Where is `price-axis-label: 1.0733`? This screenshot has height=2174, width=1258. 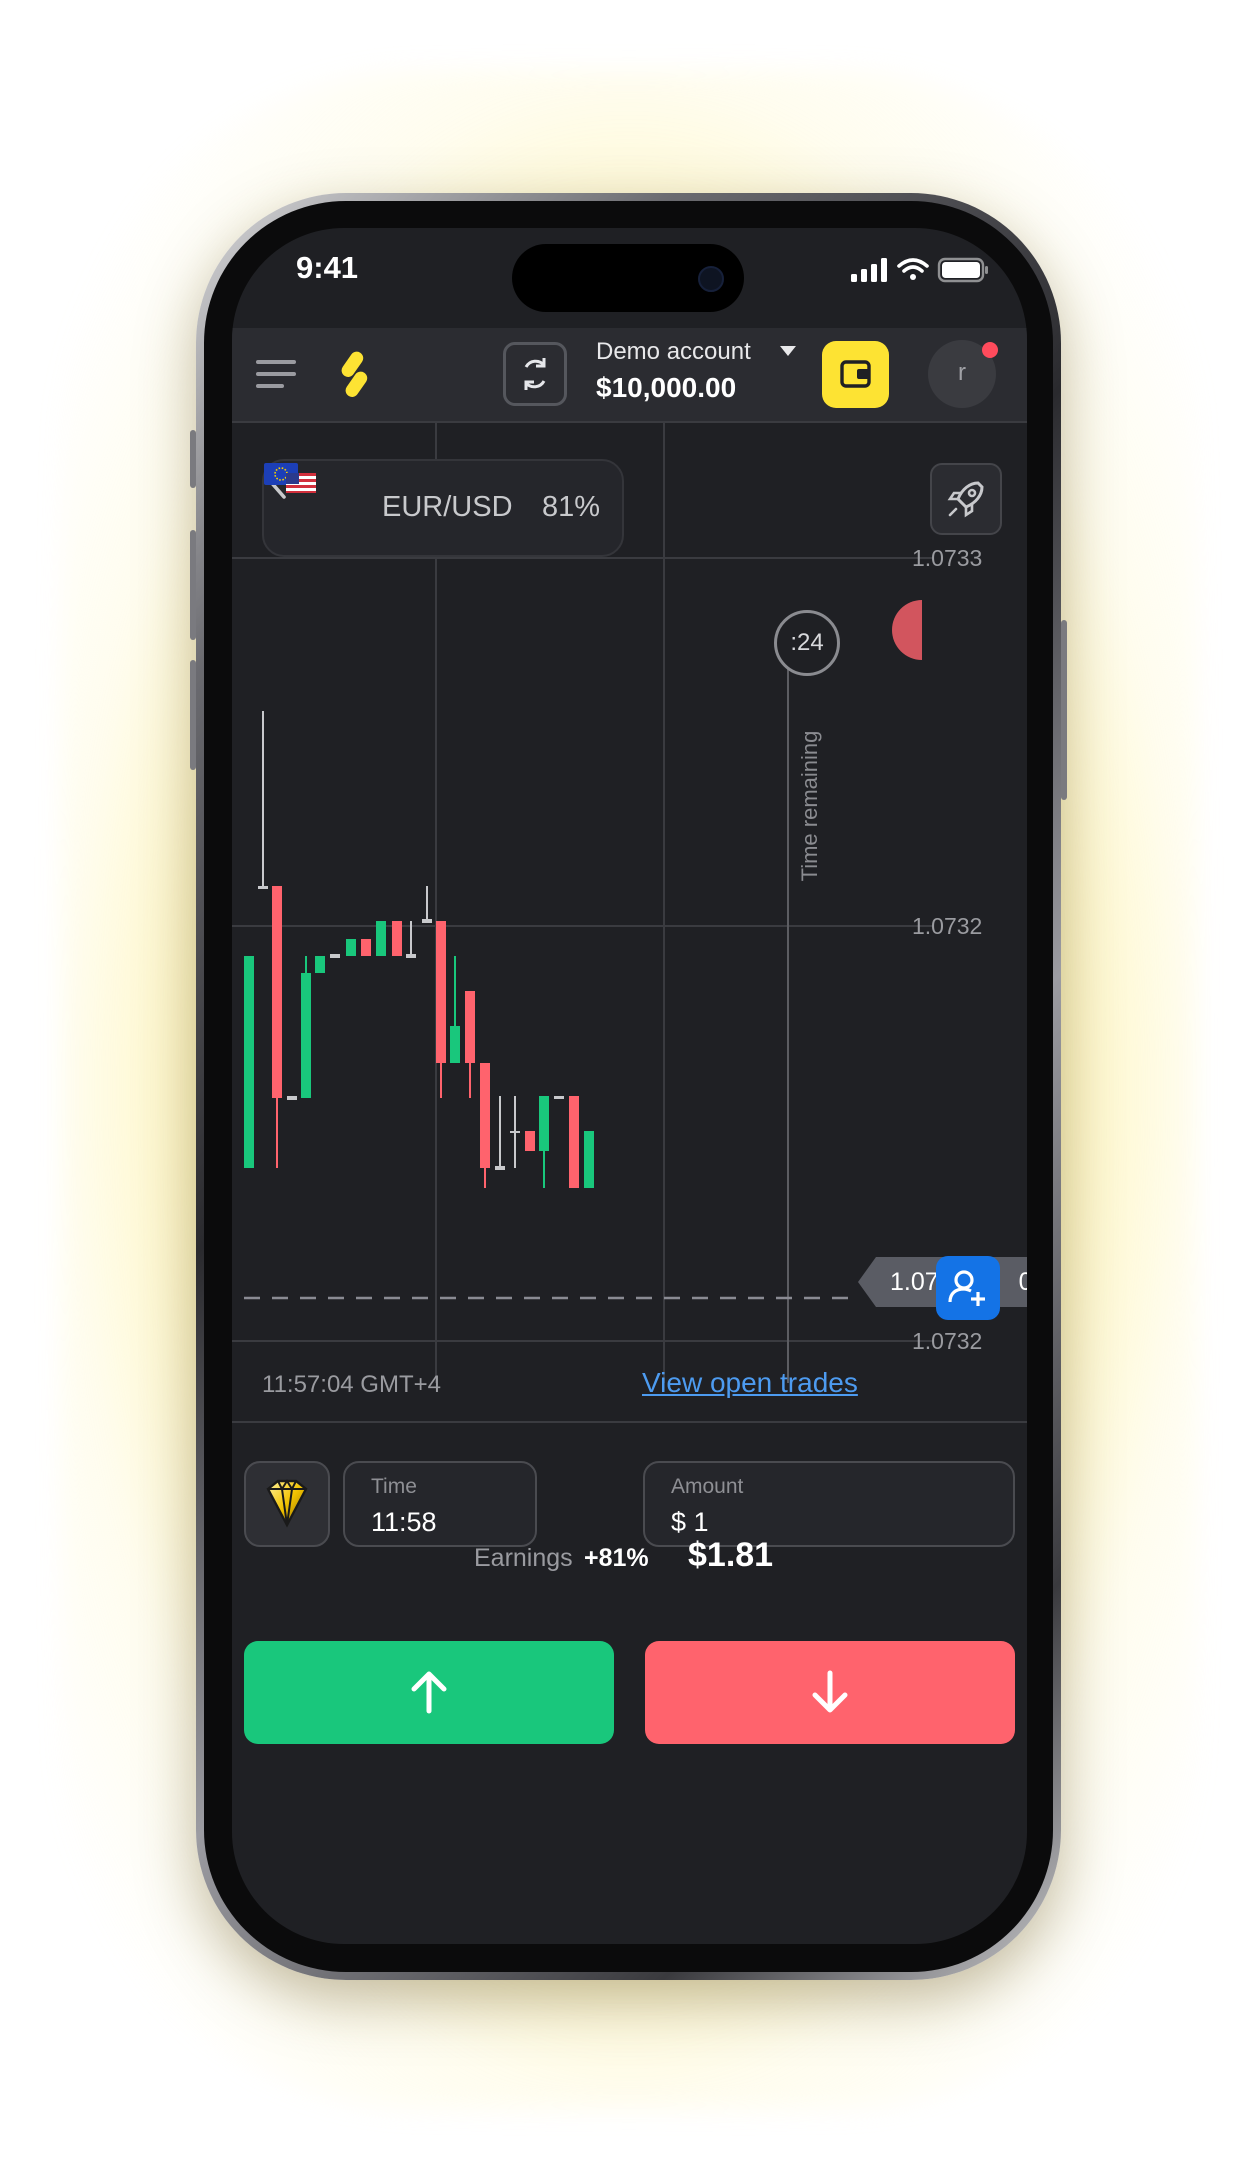 price-axis-label: 1.0733 is located at coordinates (947, 558).